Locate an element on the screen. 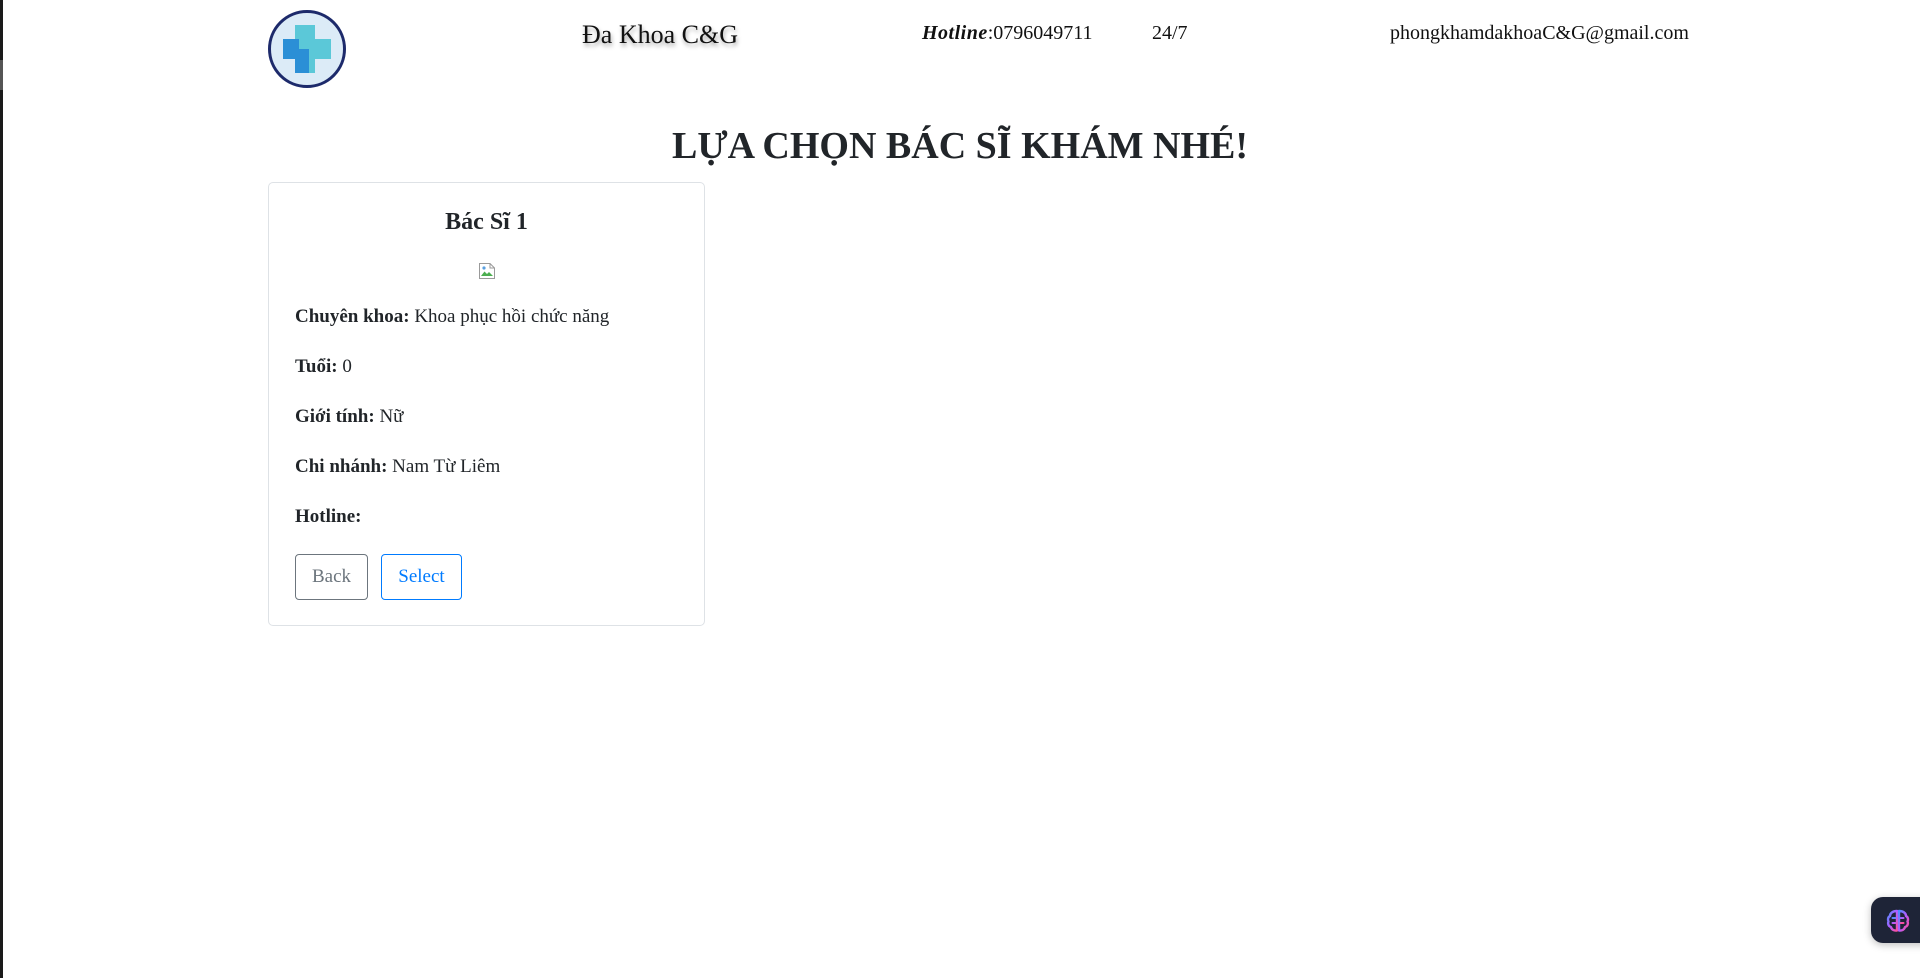 The height and width of the screenshot is (978, 1920). age-value: 0 is located at coordinates (347, 366).